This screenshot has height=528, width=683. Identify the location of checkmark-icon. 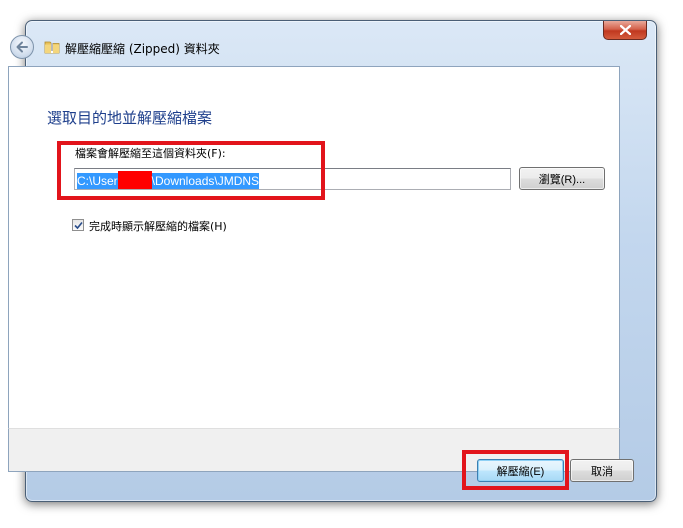
(78, 225).